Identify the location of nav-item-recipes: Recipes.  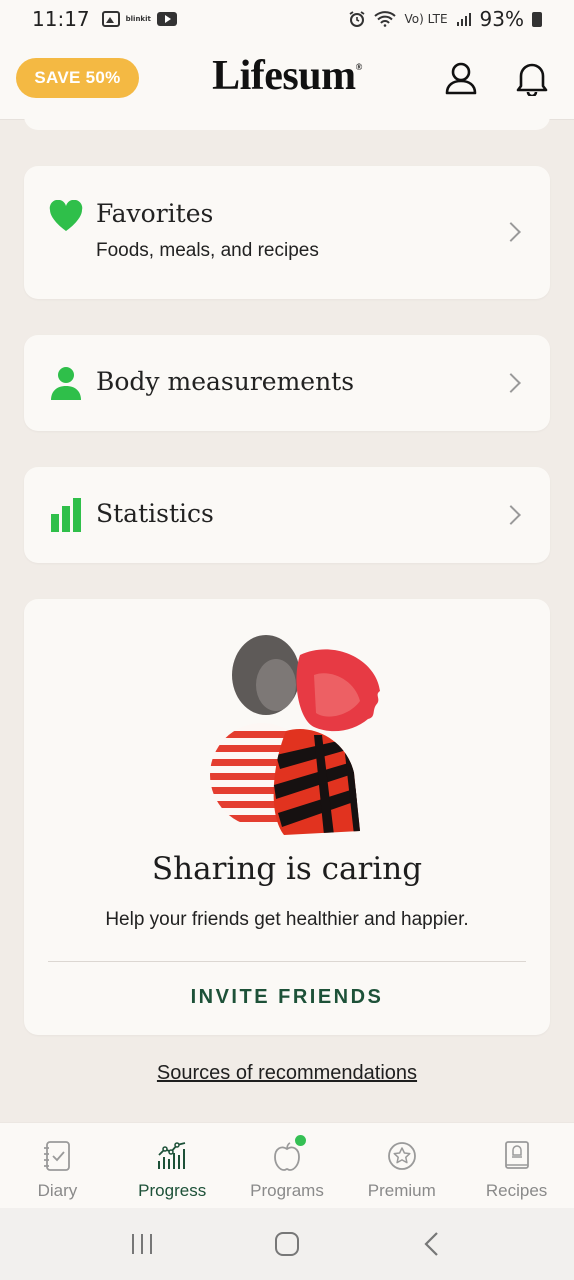
(516, 1165).